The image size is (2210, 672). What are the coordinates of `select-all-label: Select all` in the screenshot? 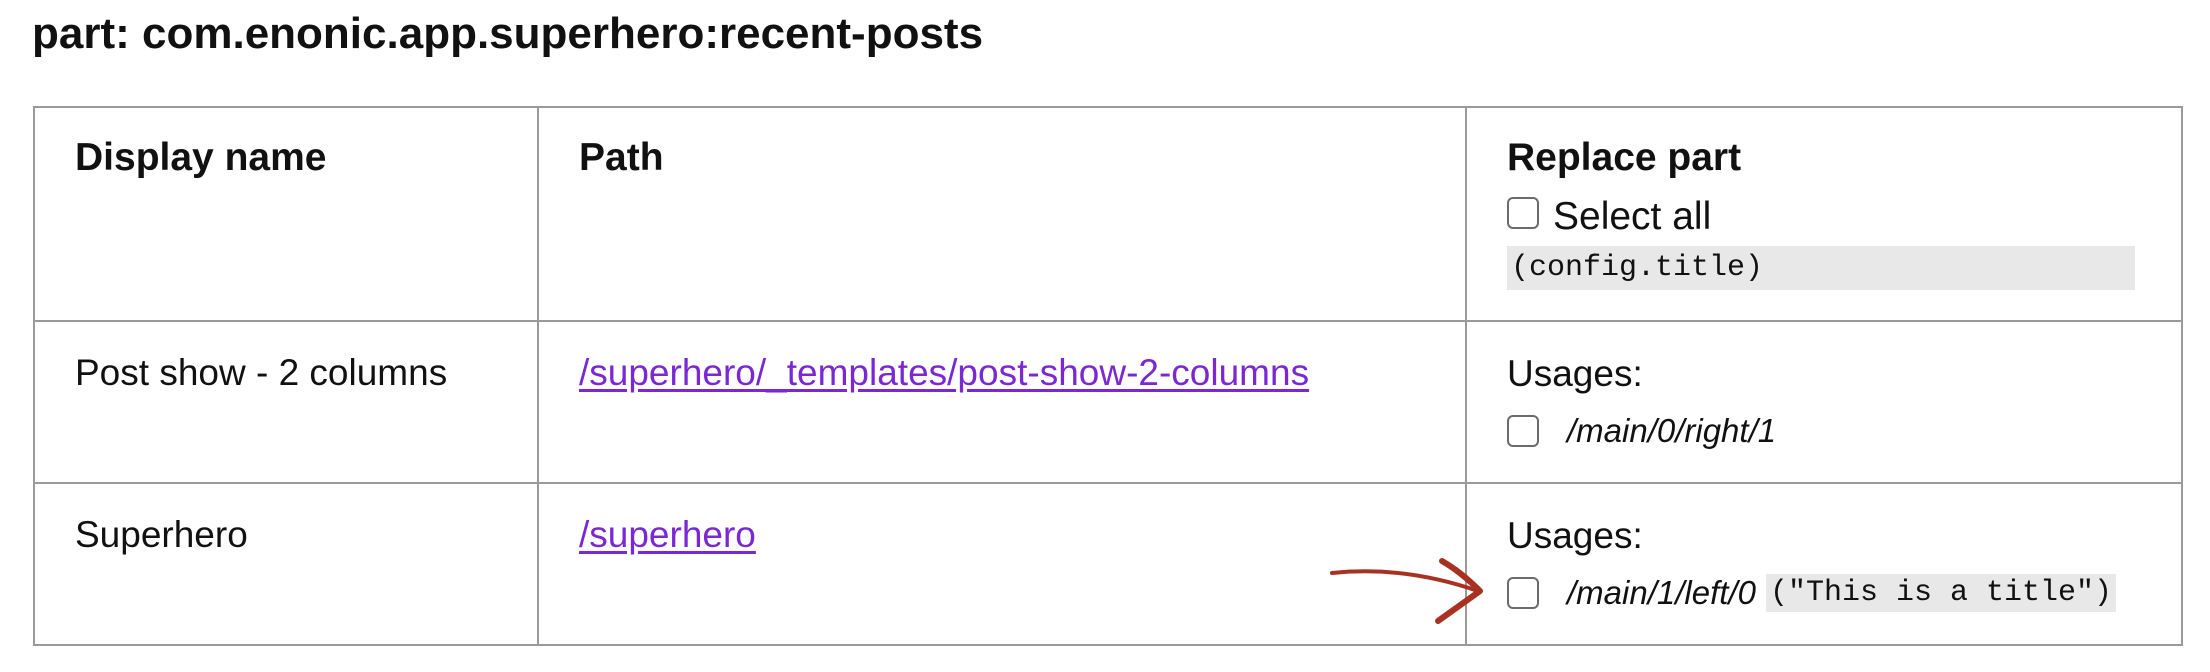 It's located at (1632, 217).